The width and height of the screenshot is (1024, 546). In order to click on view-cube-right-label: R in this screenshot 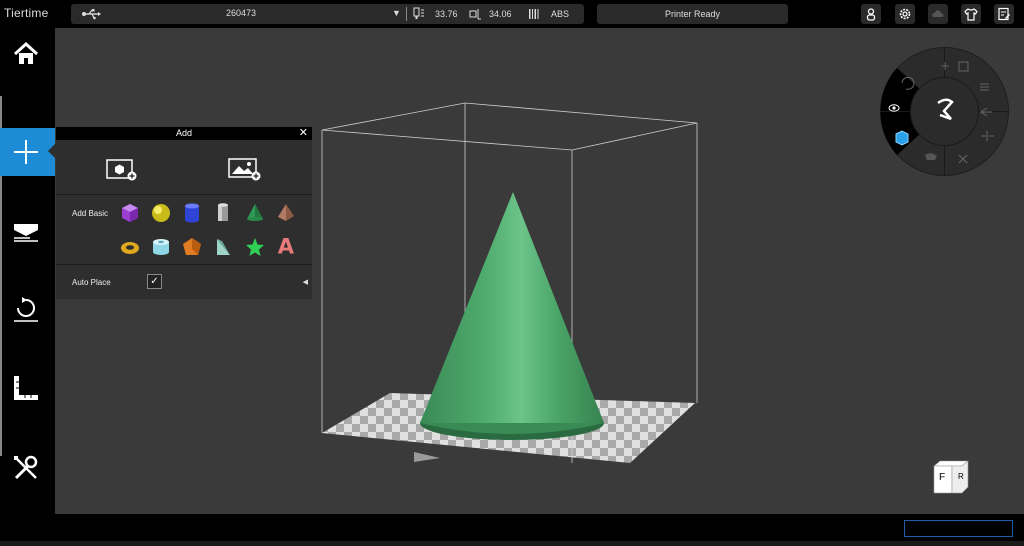, I will do `click(961, 476)`.